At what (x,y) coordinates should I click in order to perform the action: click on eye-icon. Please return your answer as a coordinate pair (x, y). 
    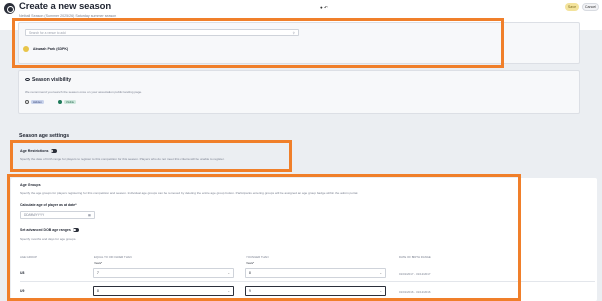
    Looking at the image, I should click on (27, 79).